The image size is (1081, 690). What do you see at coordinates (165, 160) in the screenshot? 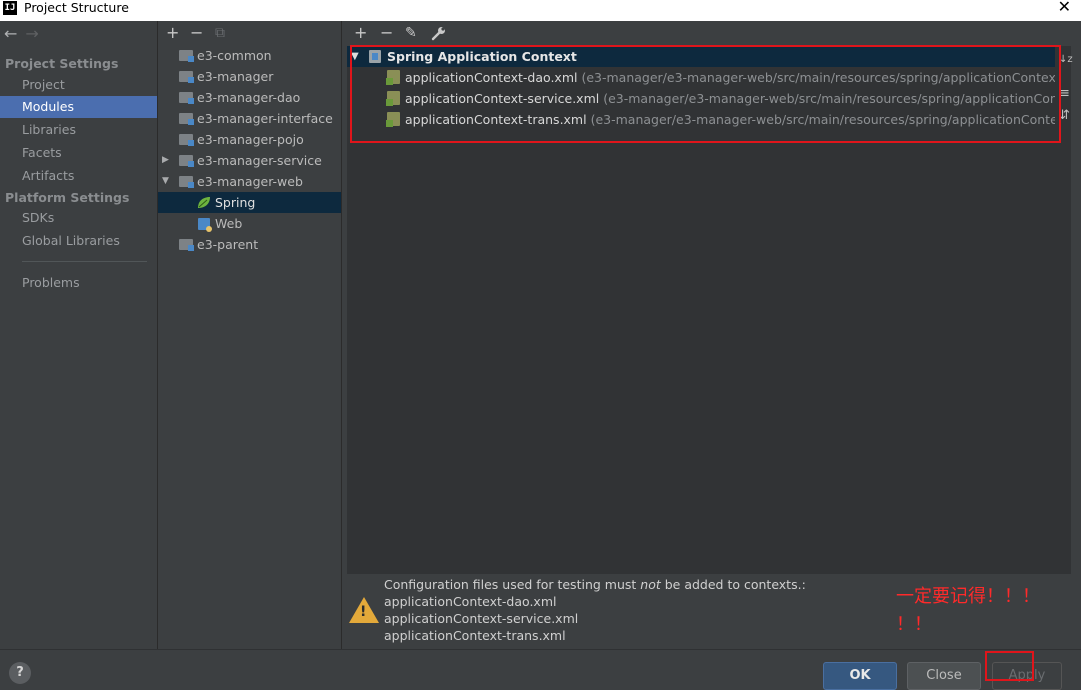
I see `collapsed-arrow-icon: ▶` at bounding box center [165, 160].